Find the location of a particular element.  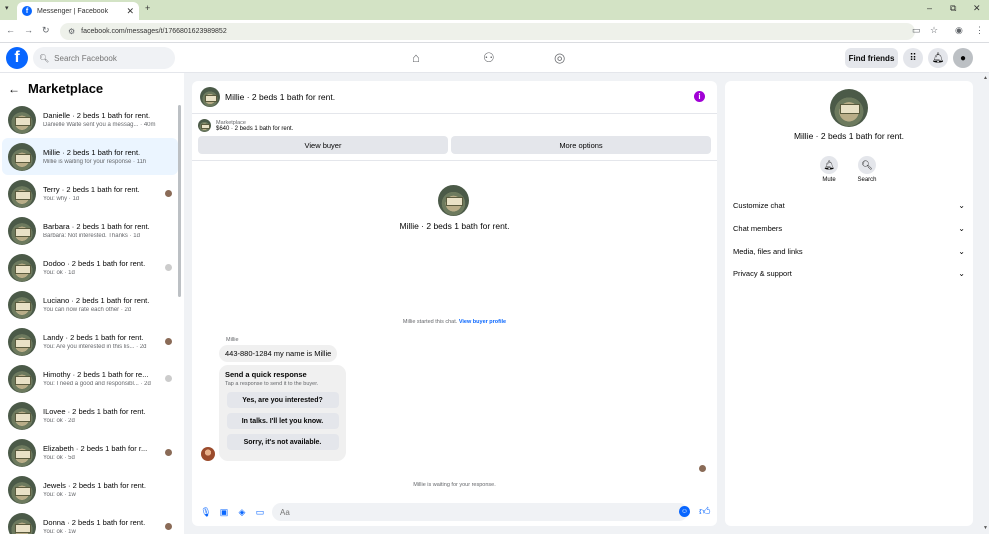

message-composer: 🎙︎ ▣ ◈ ▭ ☺ 👍︎ is located at coordinates (454, 512).